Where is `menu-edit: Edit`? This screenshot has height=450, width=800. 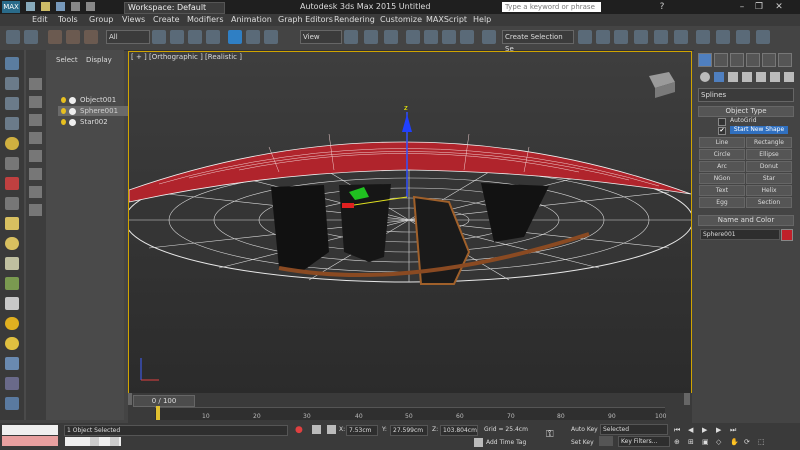
menu-edit: Edit is located at coordinates (40, 19).